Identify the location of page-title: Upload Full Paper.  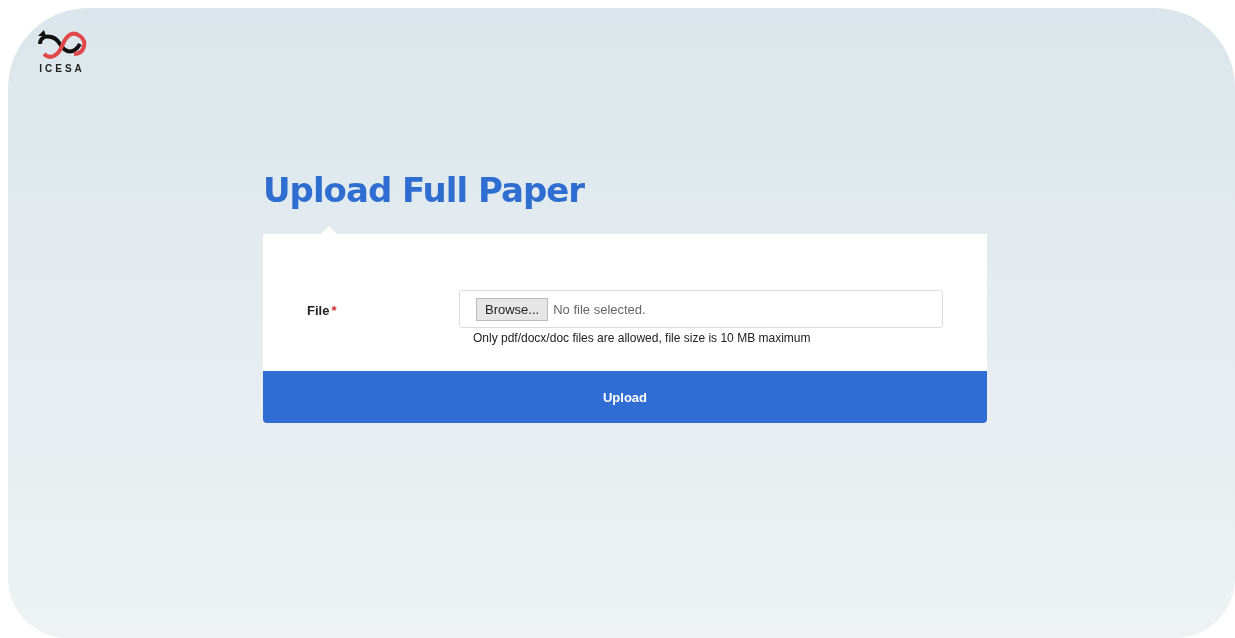
(424, 190).